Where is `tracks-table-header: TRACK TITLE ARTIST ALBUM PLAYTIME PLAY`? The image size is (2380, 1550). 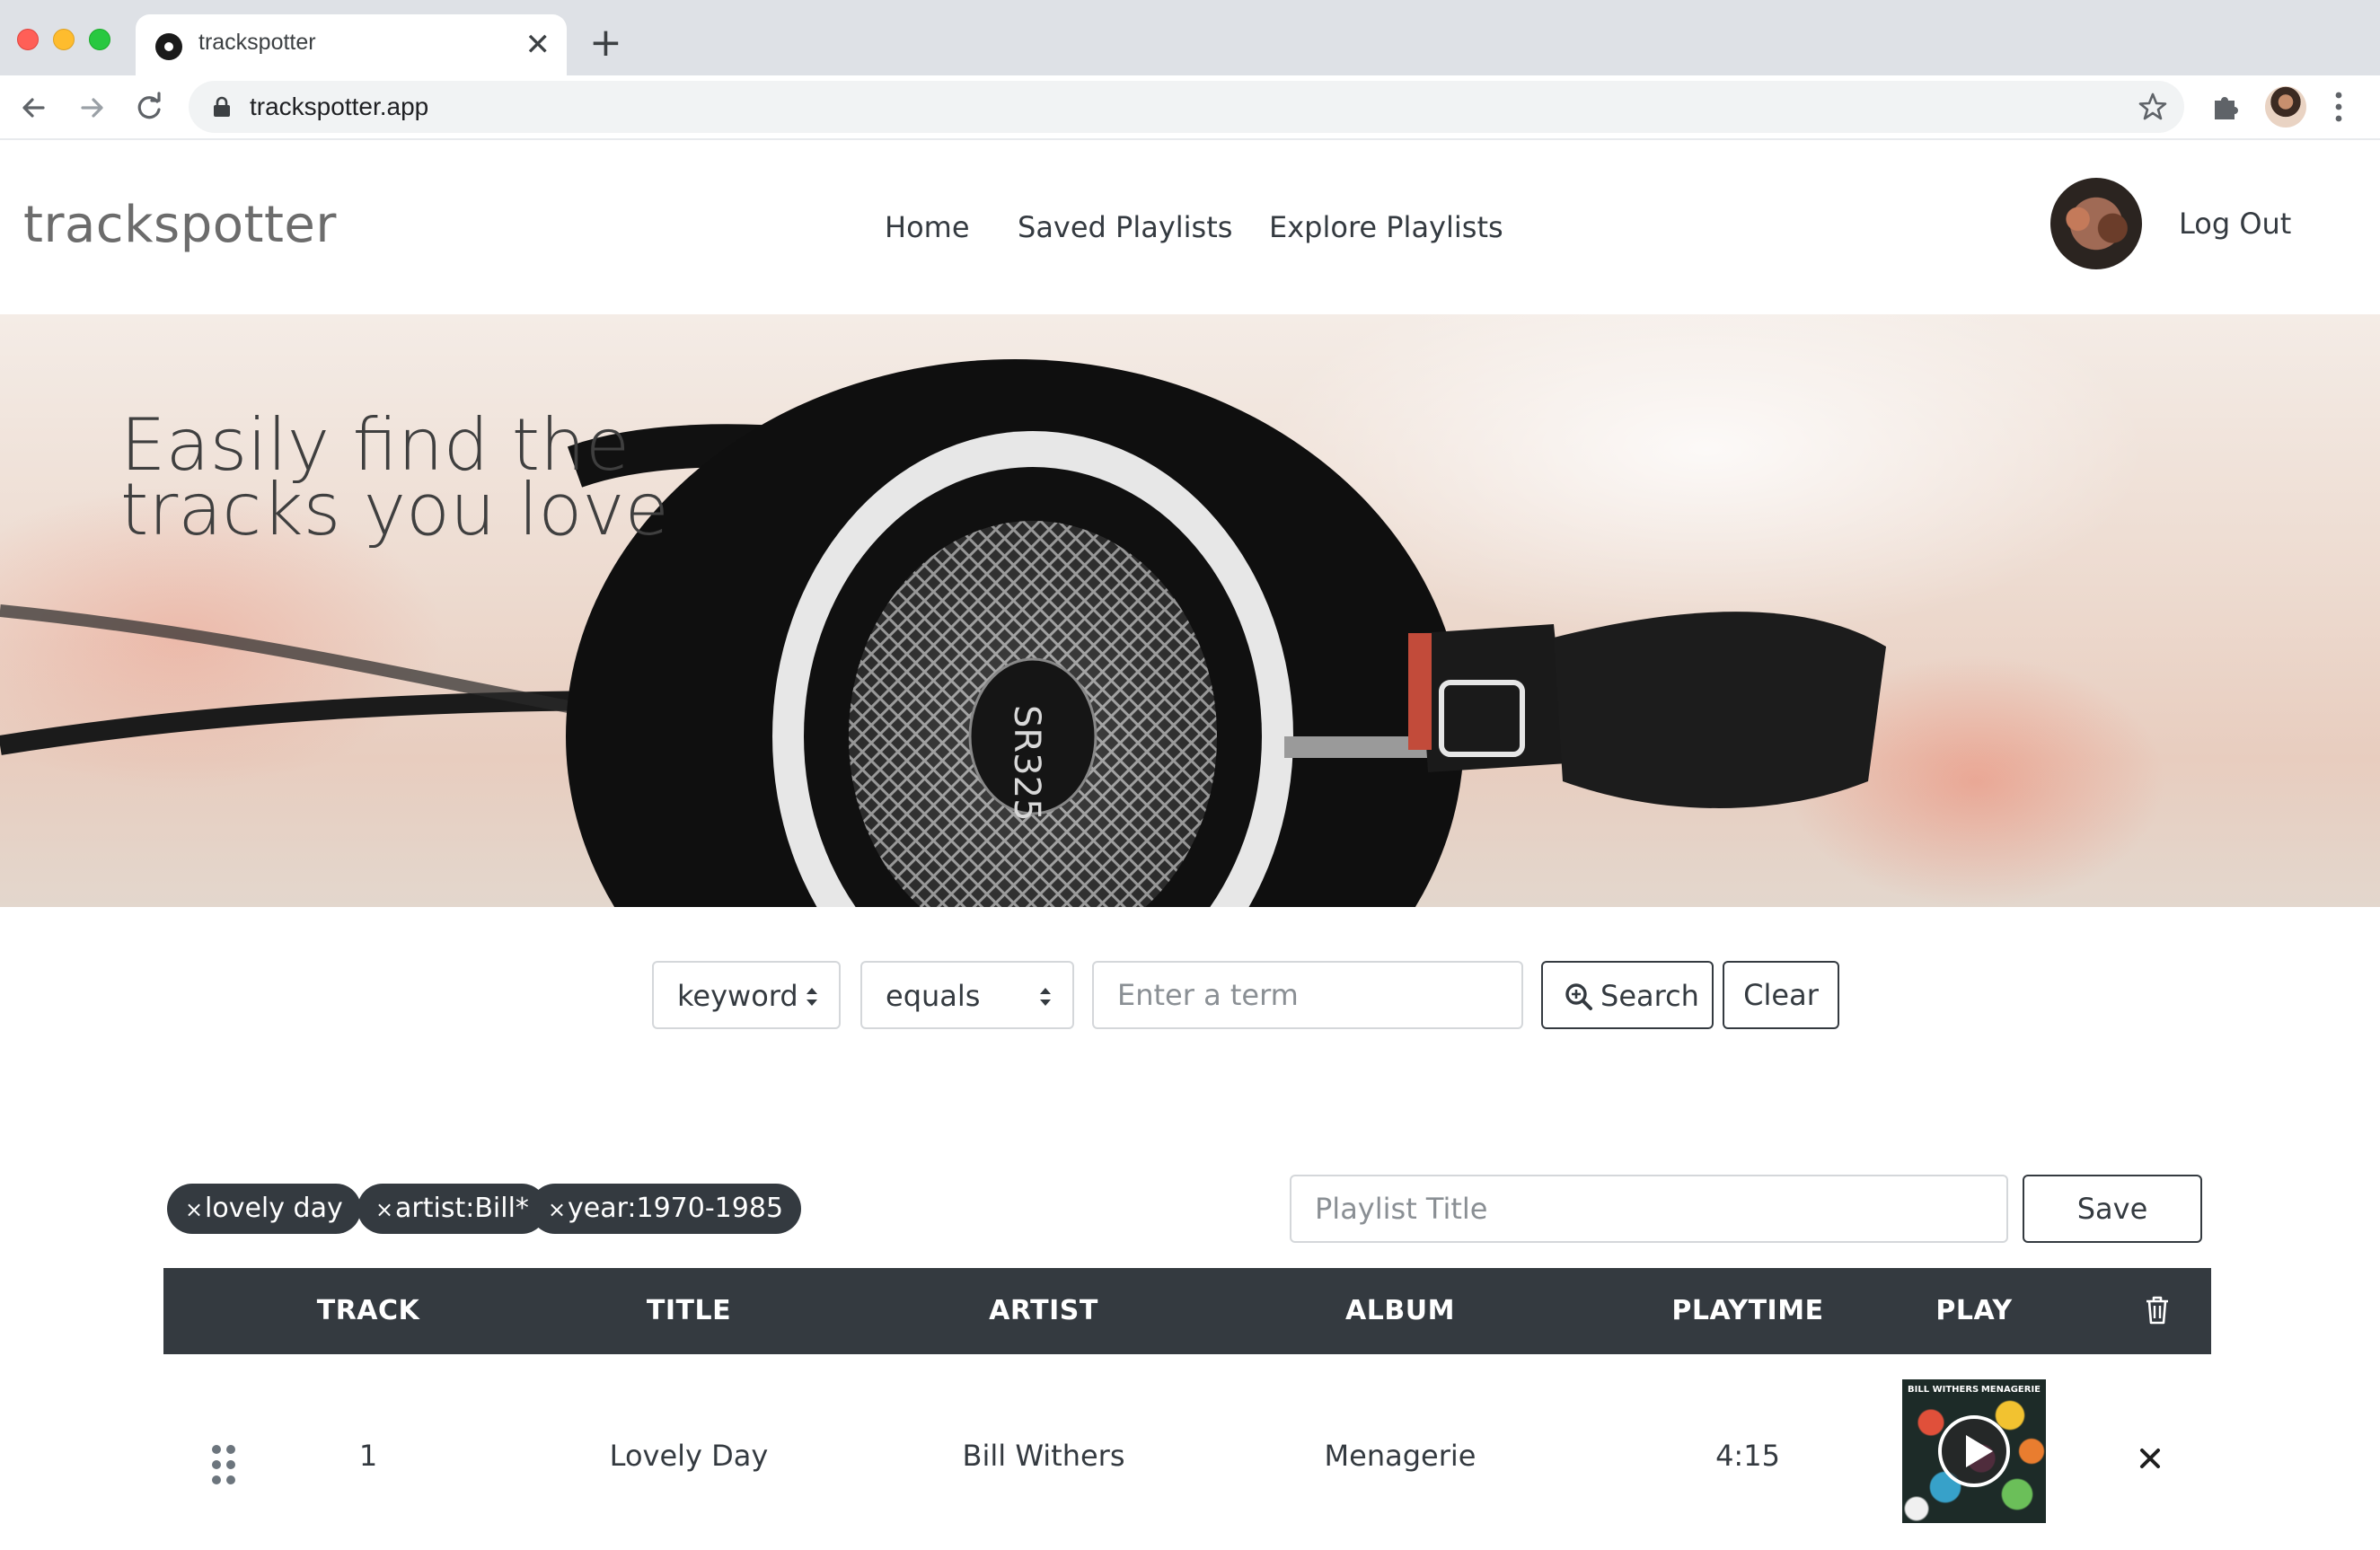
tracks-table-header: TRACK TITLE ARTIST ALBUM PLAYTIME PLAY is located at coordinates (1187, 1311).